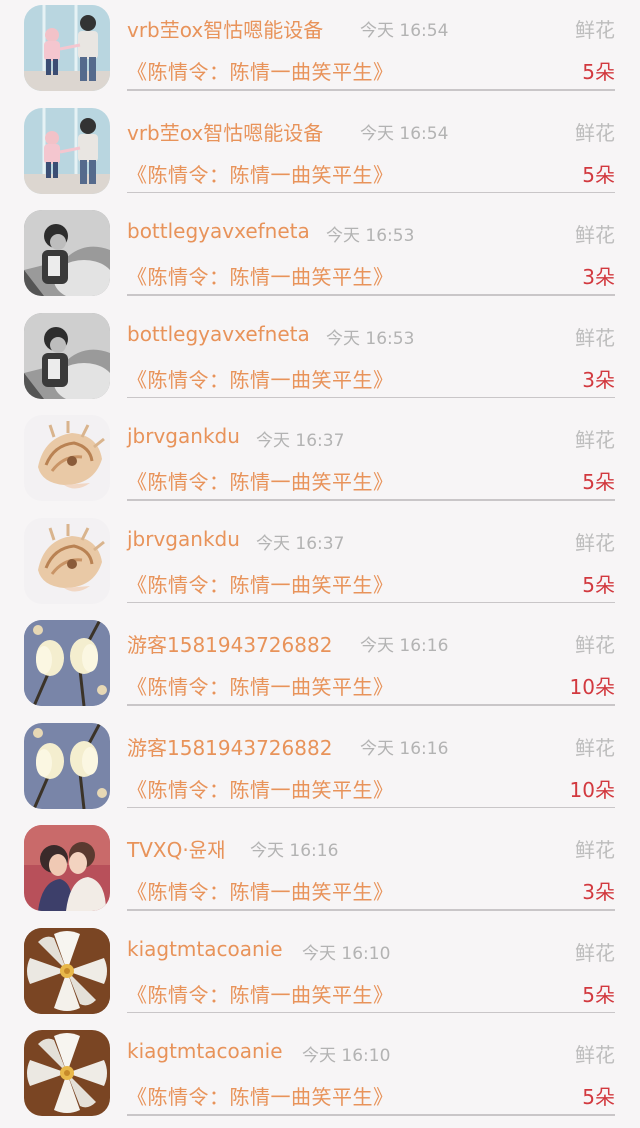 Image resolution: width=640 pixels, height=1128 pixels. I want to click on avatar-couple-photo-icon, so click(67, 868).